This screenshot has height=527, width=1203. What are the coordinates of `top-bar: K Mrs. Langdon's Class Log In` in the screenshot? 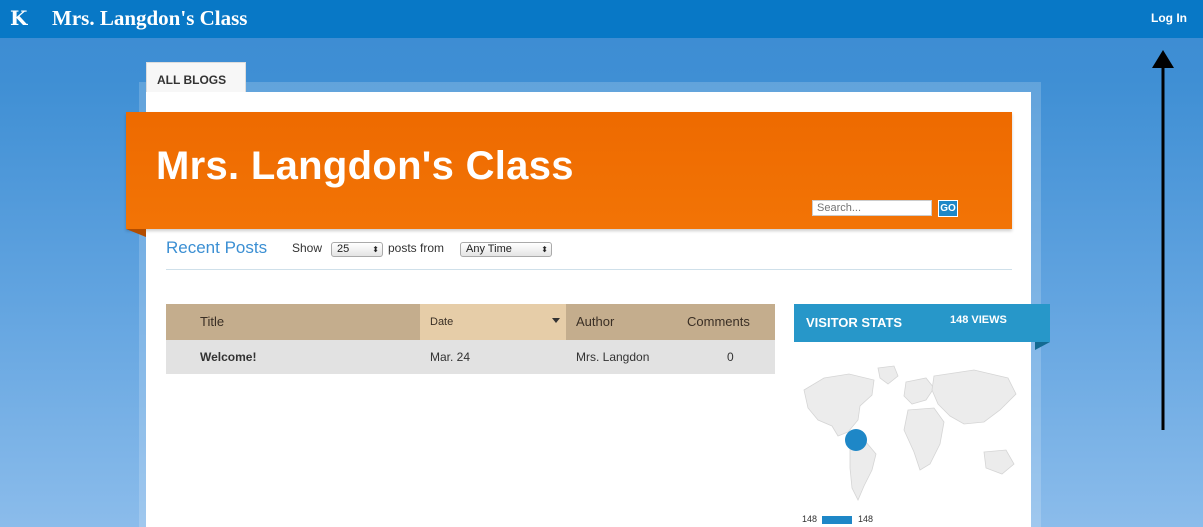 It's located at (601, 19).